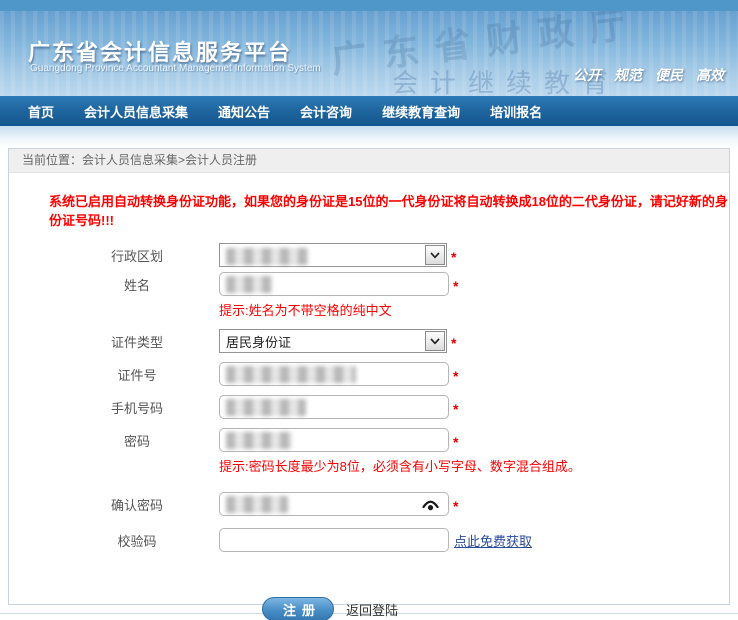 The image size is (738, 620). I want to click on id-number-input, so click(334, 374).